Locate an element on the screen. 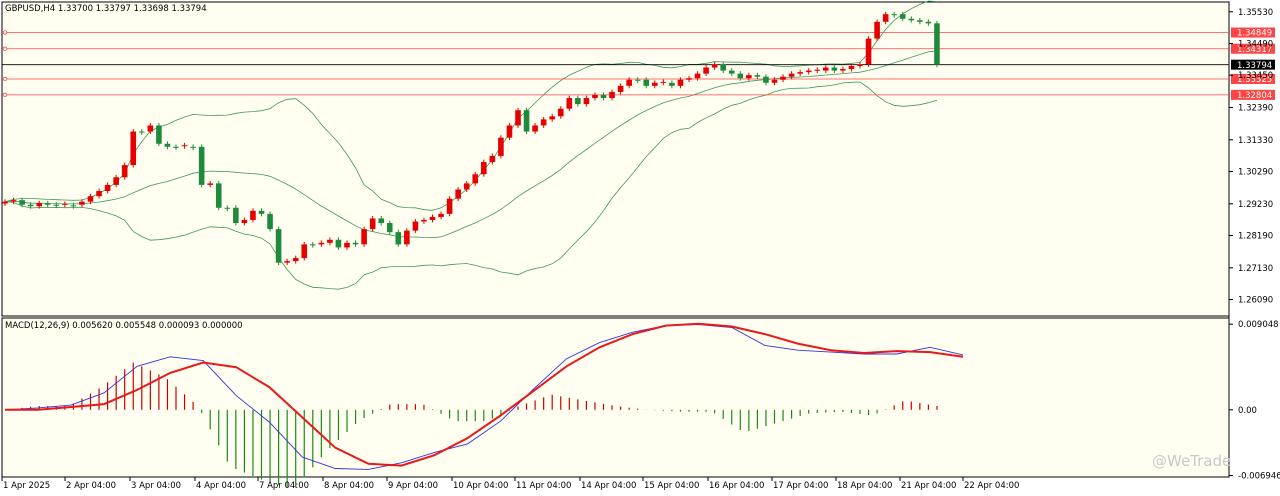  price-tick-label: 1.35530 is located at coordinates (1255, 13).